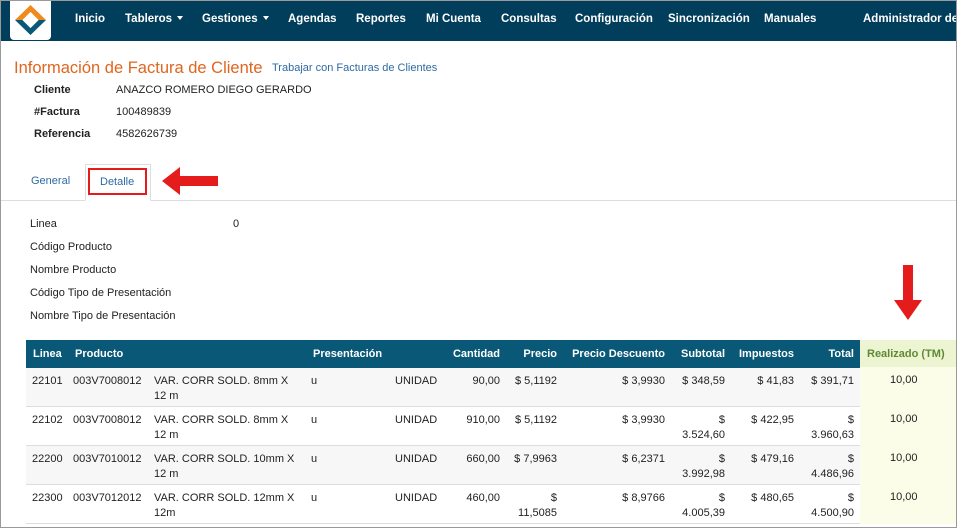  I want to click on cell-total-line2: 4.486,96, so click(832, 474).